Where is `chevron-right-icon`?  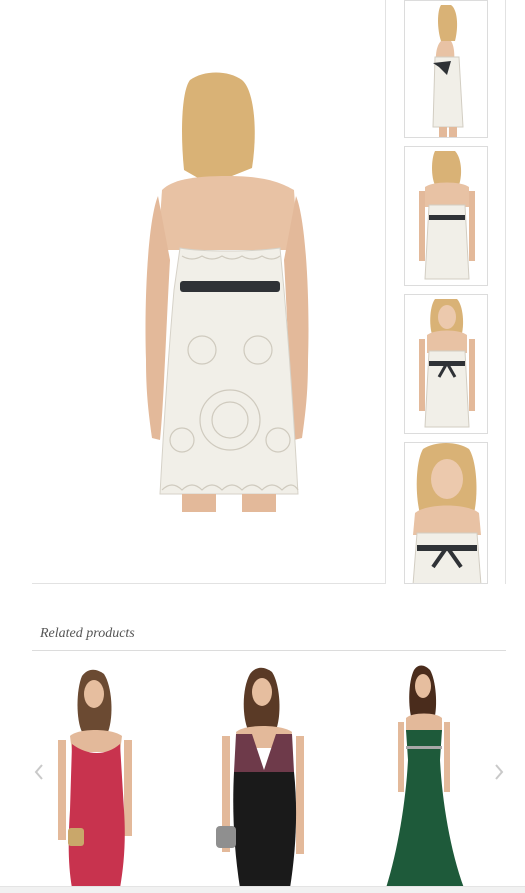
chevron-right-icon is located at coordinates (499, 772).